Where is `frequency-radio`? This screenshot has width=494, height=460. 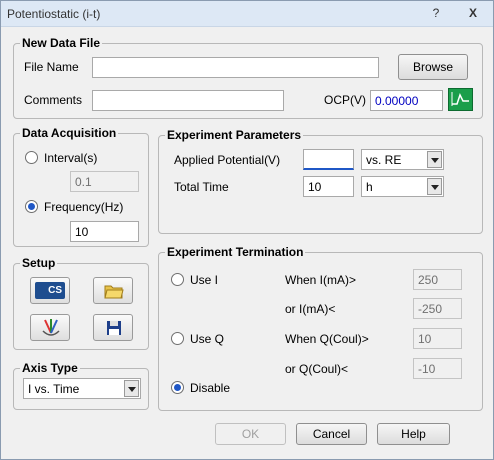
frequency-radio is located at coordinates (31, 206).